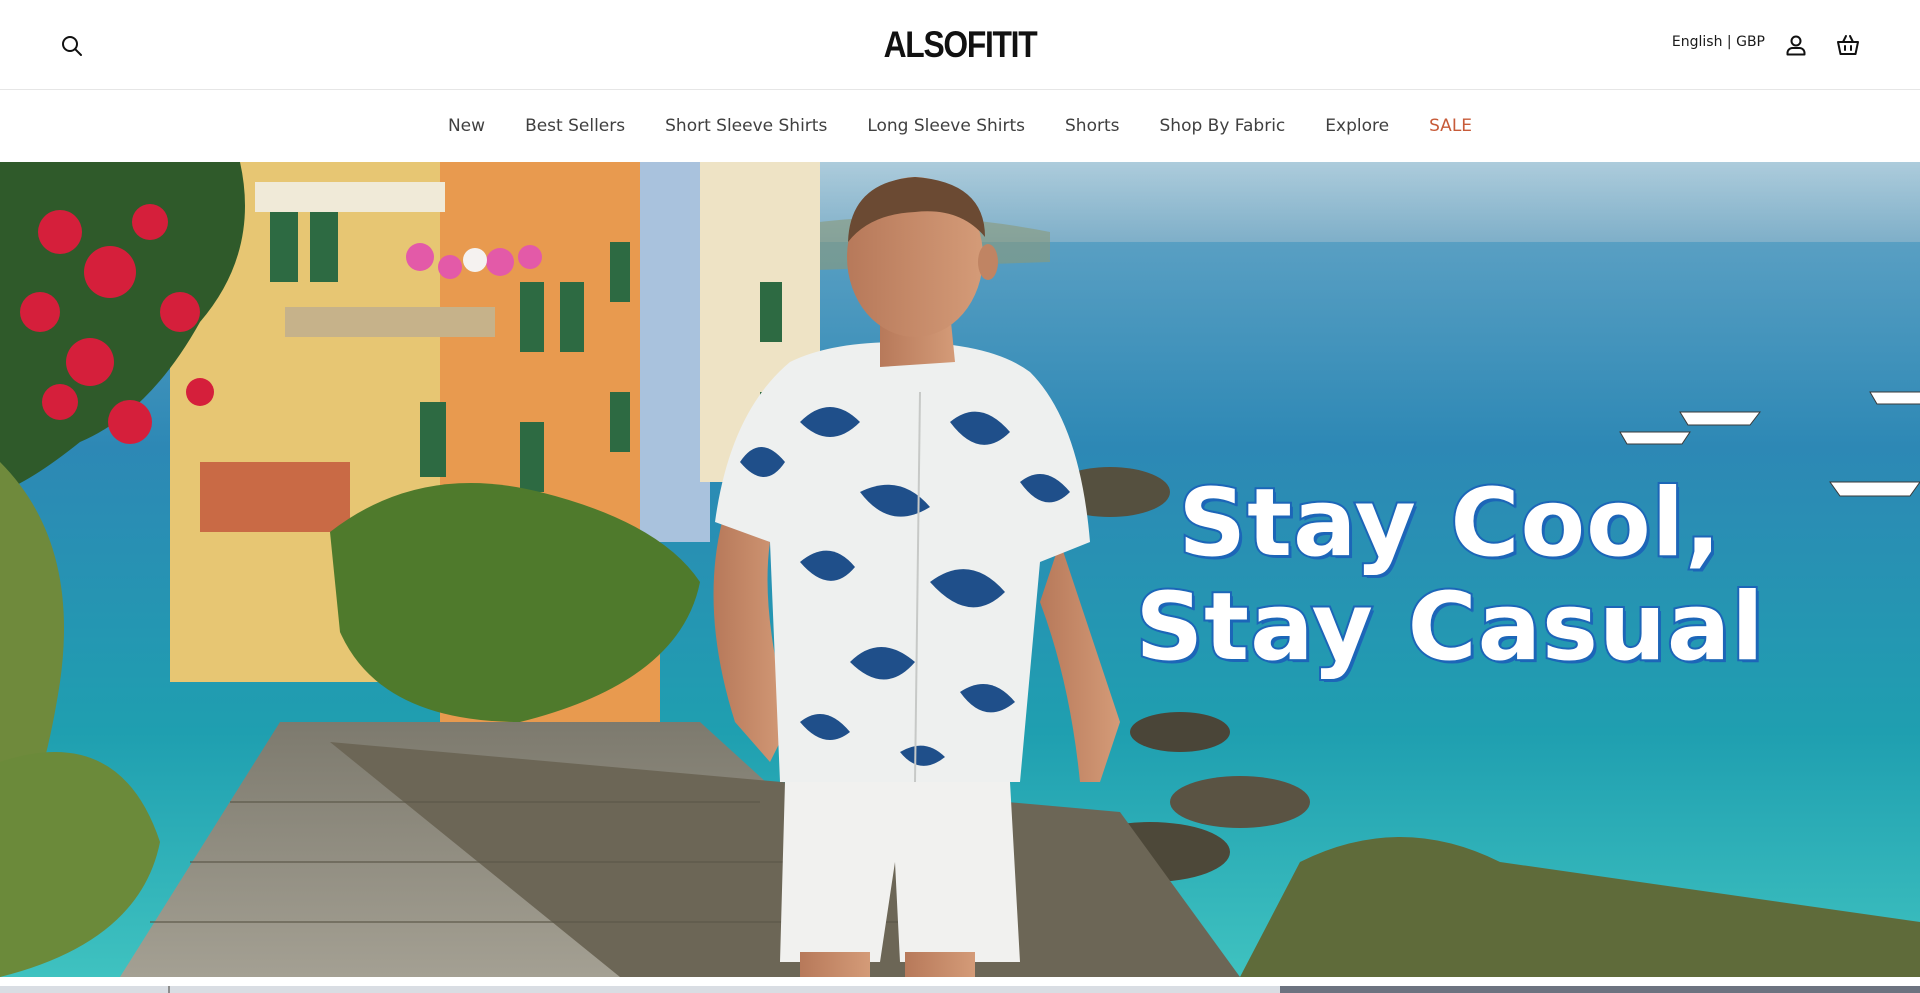 The width and height of the screenshot is (1920, 993). Describe the element at coordinates (1600, 989) in the screenshot. I see `preview-tile-right` at that location.